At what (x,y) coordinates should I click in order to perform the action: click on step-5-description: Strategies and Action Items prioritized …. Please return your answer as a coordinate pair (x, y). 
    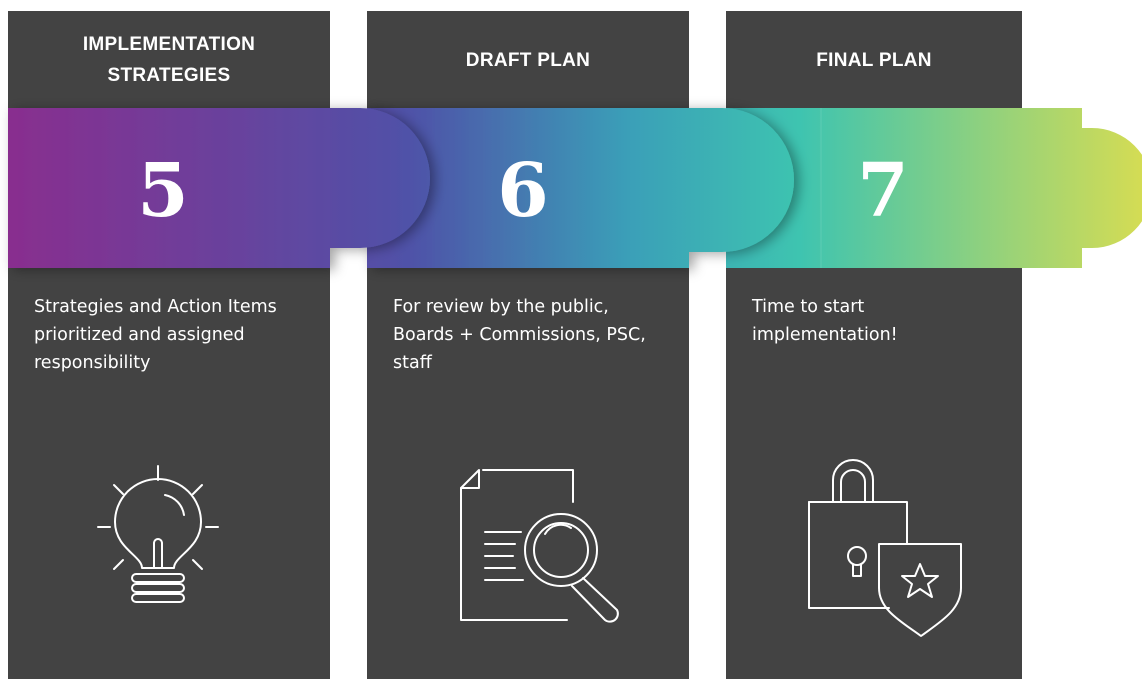
    Looking at the image, I should click on (155, 335).